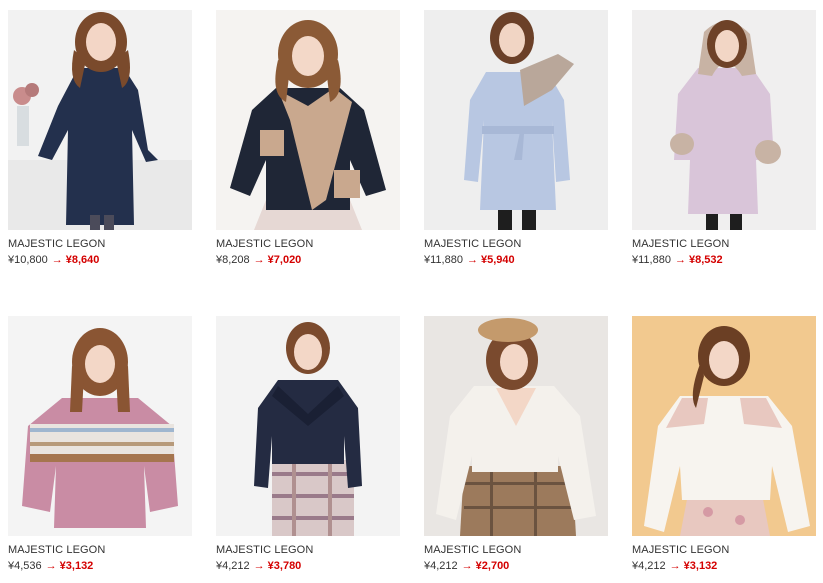  I want to click on product-card: MAJESTIC LEGON ¥10,800 → ¥8,640, so click(100, 138).